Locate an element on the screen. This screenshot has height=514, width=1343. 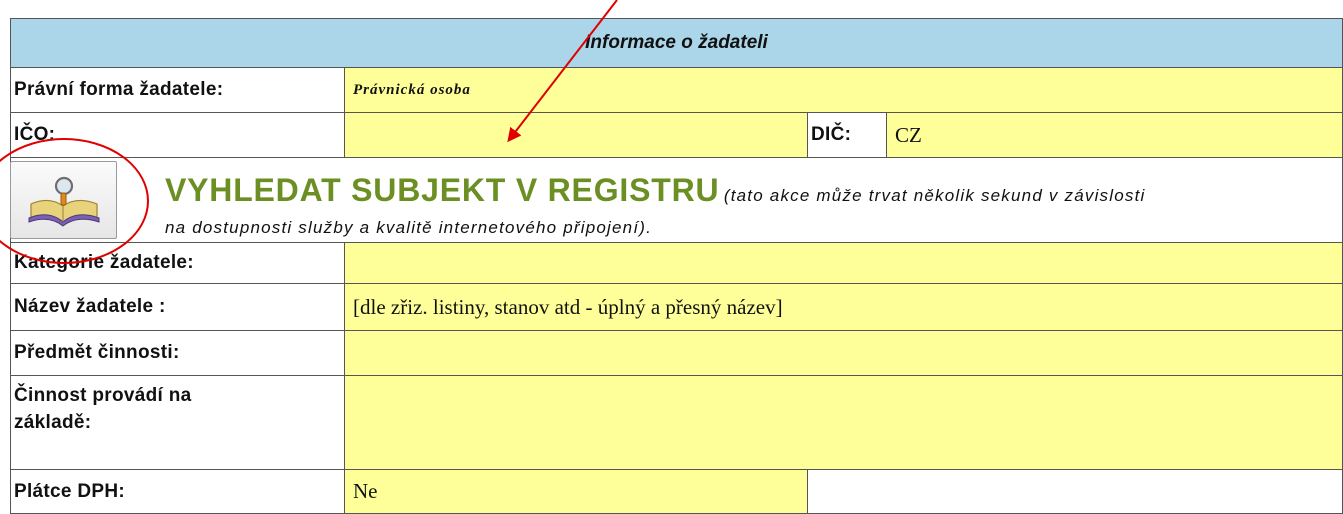
registry-search-title: VYHLEDAT SUBJEKT V REGISTRU is located at coordinates (442, 190).